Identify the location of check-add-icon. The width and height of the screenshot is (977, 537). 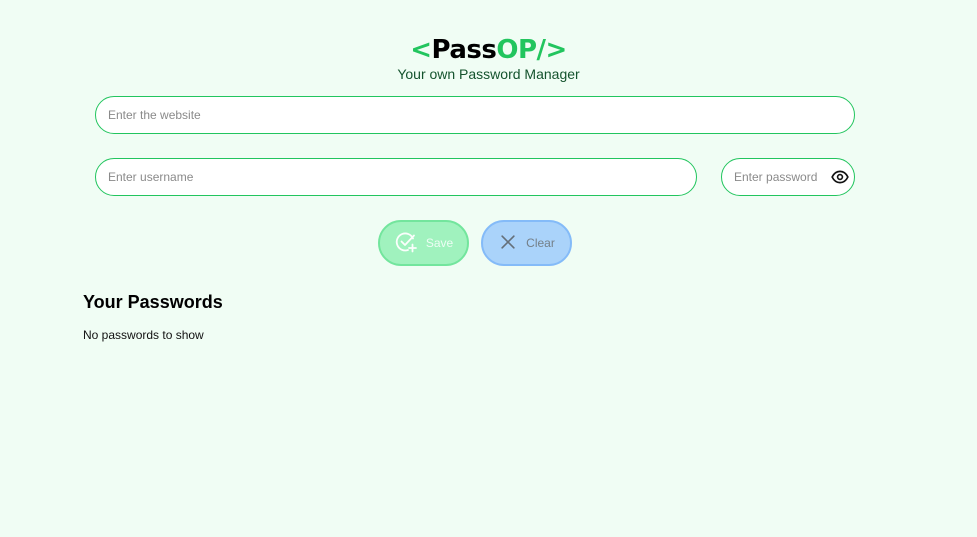
(406, 243).